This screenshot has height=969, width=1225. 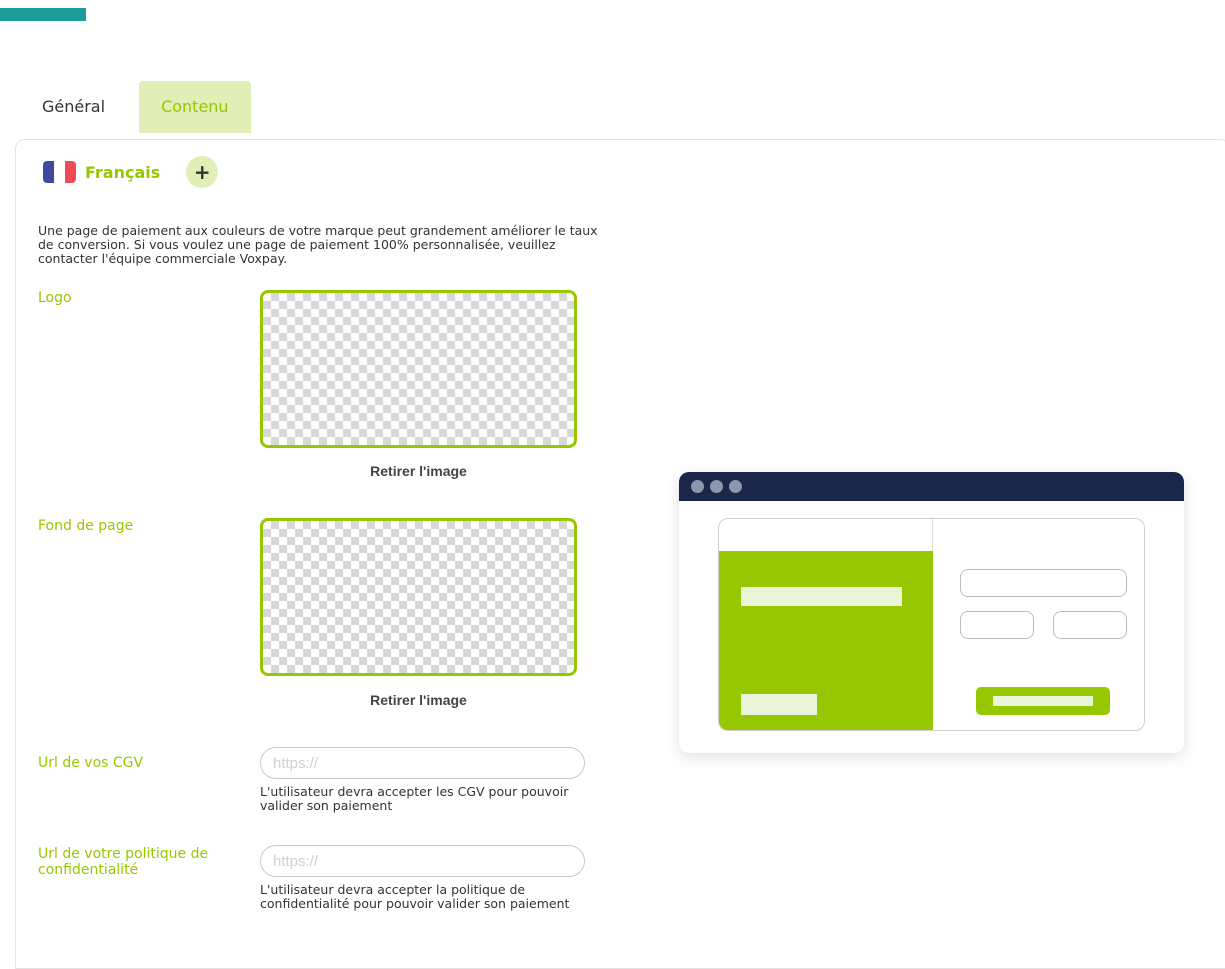 What do you see at coordinates (422, 861) in the screenshot?
I see `privacy-url-input` at bounding box center [422, 861].